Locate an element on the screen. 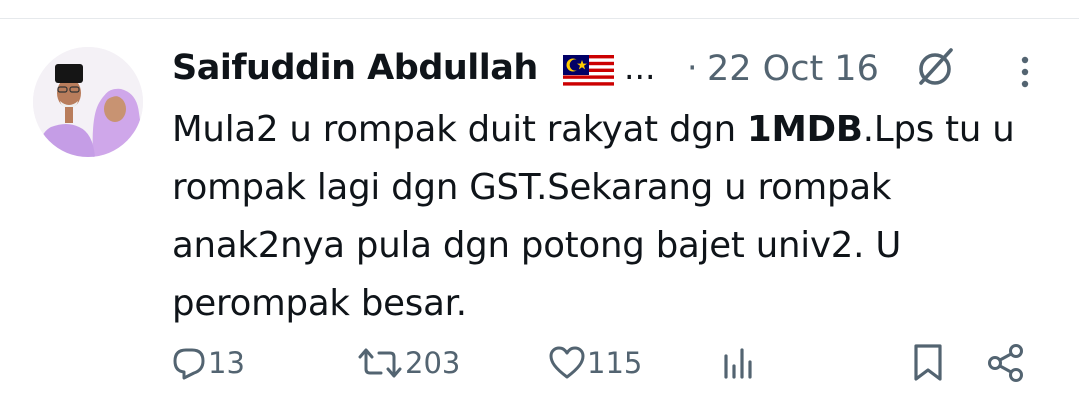 The image size is (1079, 406). share-icon is located at coordinates (1005, 362).